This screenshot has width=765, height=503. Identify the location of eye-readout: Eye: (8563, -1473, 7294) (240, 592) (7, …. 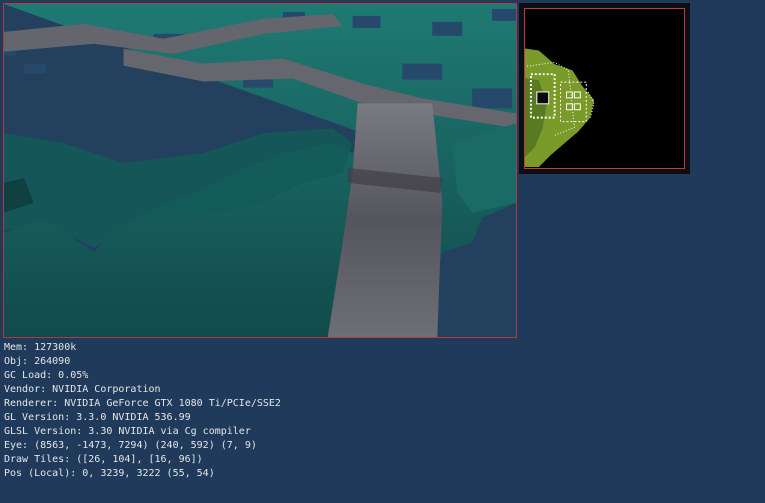
(130, 445).